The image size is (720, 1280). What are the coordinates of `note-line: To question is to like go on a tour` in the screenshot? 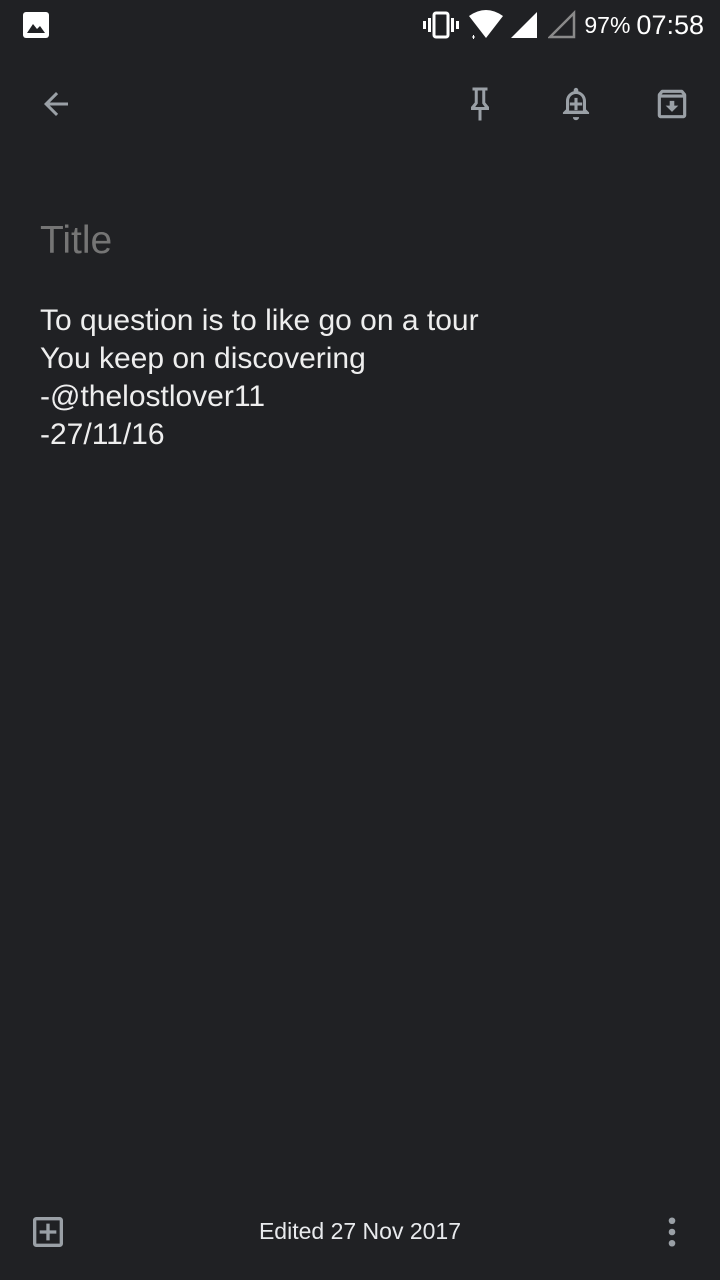 It's located at (259, 320).